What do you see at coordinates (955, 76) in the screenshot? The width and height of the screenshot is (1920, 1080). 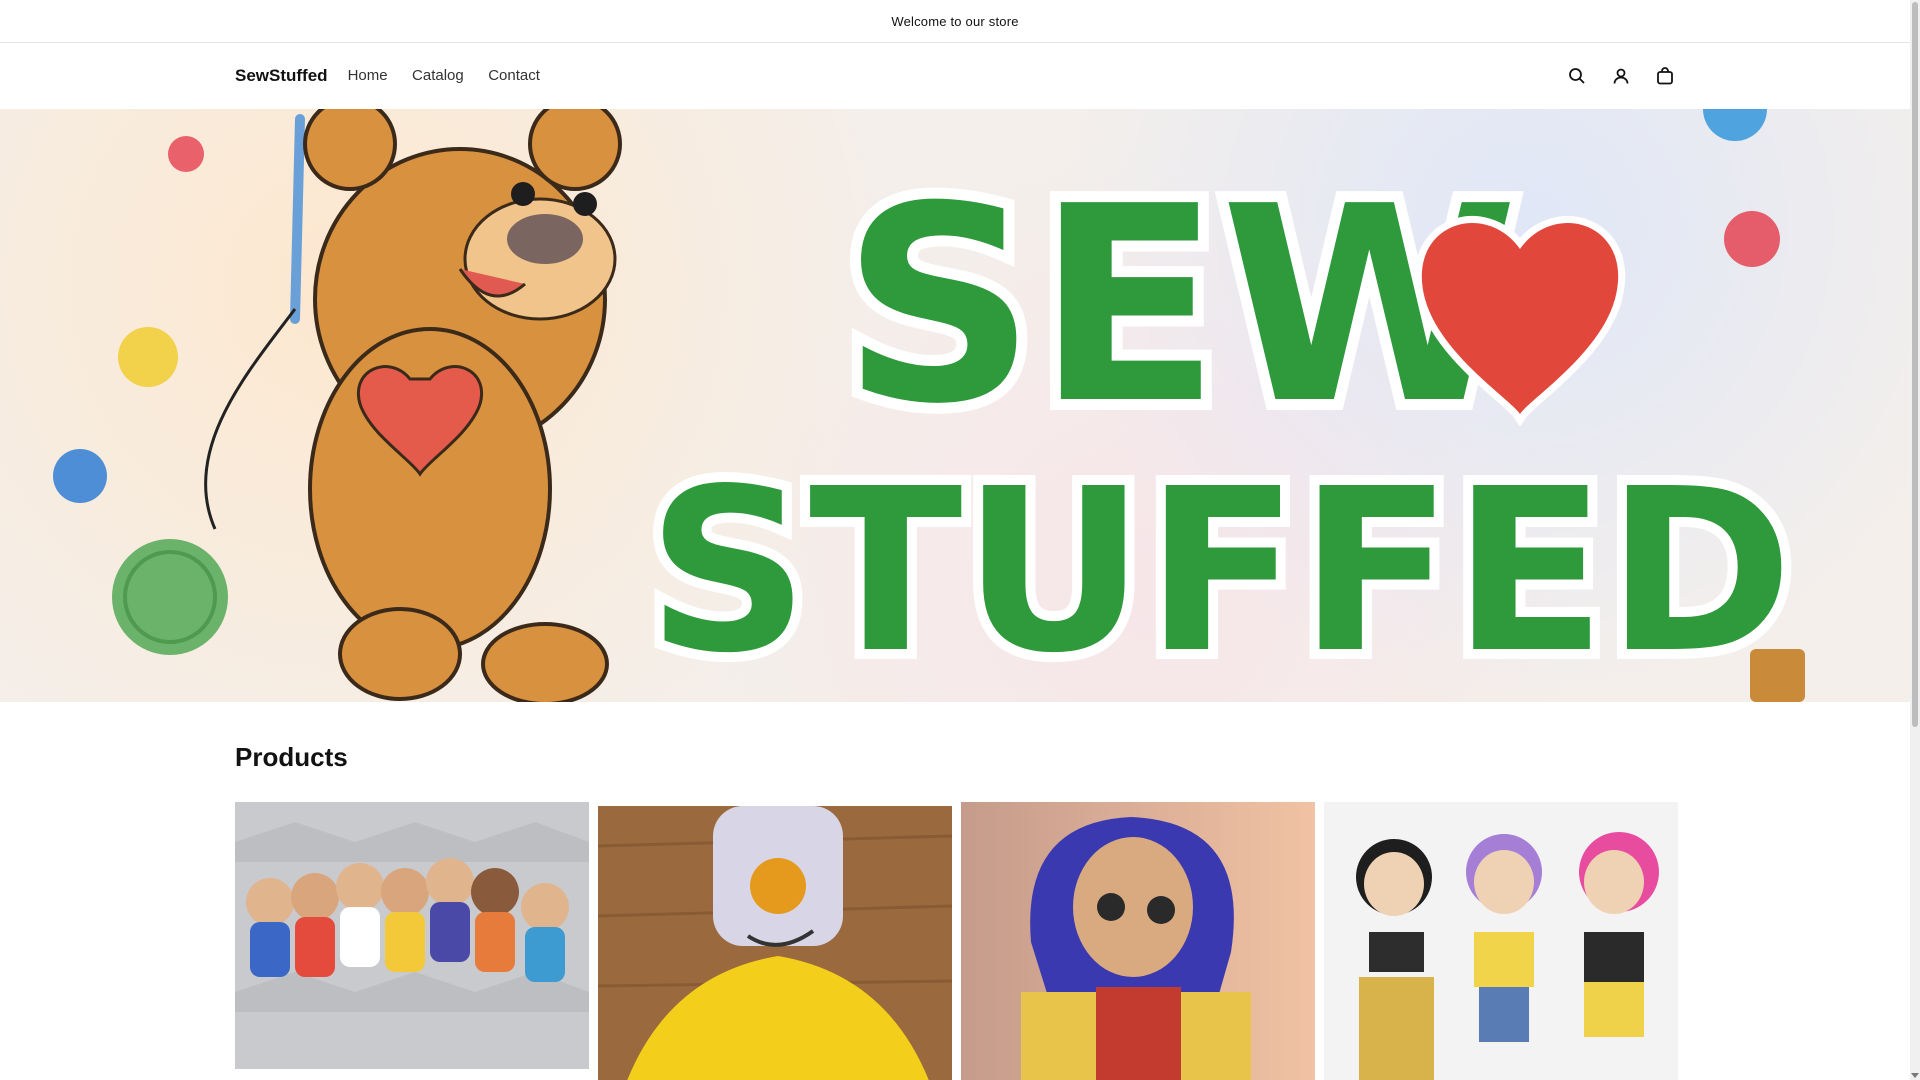 I see `site-header: SewStuffed Home Catalog Contact` at bounding box center [955, 76].